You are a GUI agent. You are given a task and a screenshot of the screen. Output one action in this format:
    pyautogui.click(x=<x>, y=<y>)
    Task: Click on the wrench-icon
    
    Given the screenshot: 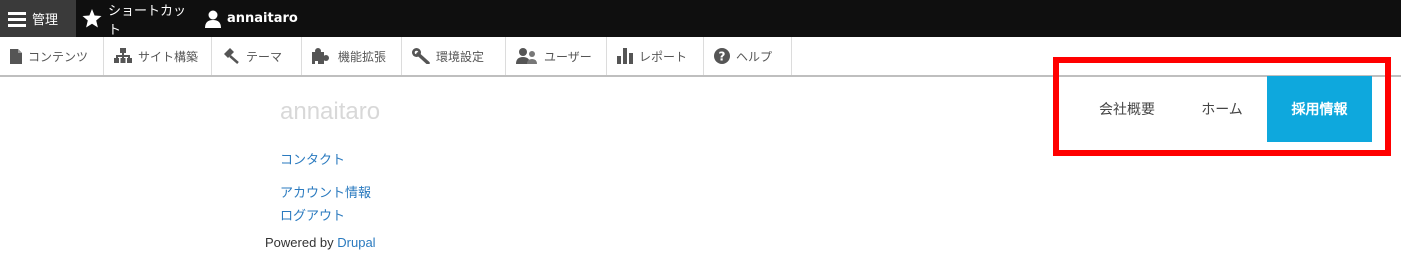 What is the action you would take?
    pyautogui.click(x=421, y=56)
    